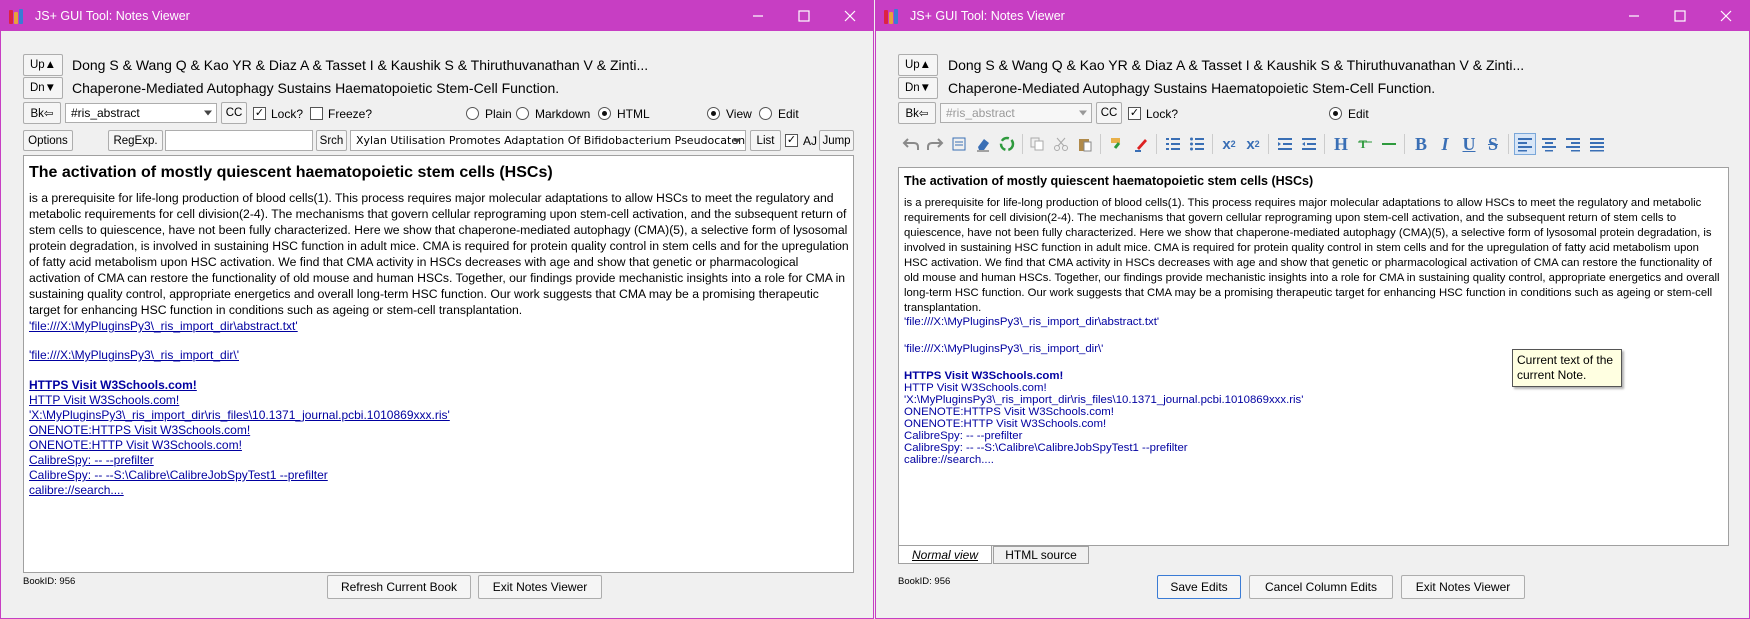 The width and height of the screenshot is (1750, 619). Describe the element at coordinates (1117, 144) in the screenshot. I see `format-painter-icon` at that location.